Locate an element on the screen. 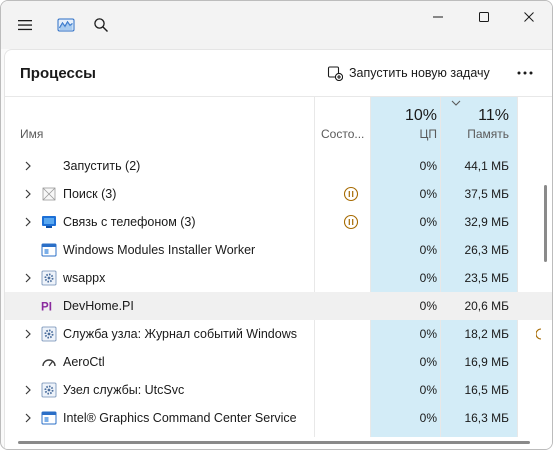 Image resolution: width=553 pixels, height=450 pixels. vertical-scrollbar is located at coordinates (545, 223).